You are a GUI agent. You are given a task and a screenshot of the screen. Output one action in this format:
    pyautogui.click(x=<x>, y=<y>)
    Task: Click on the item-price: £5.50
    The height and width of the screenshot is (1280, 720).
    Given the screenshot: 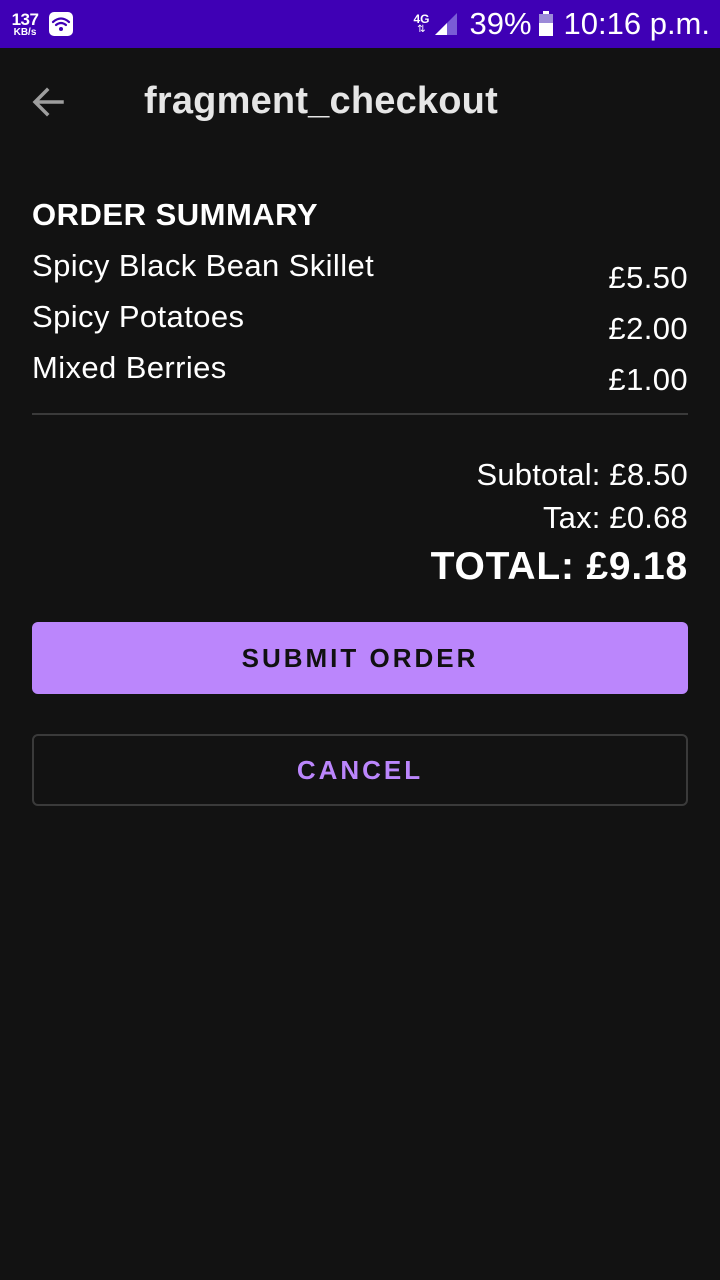 What is the action you would take?
    pyautogui.click(x=648, y=277)
    